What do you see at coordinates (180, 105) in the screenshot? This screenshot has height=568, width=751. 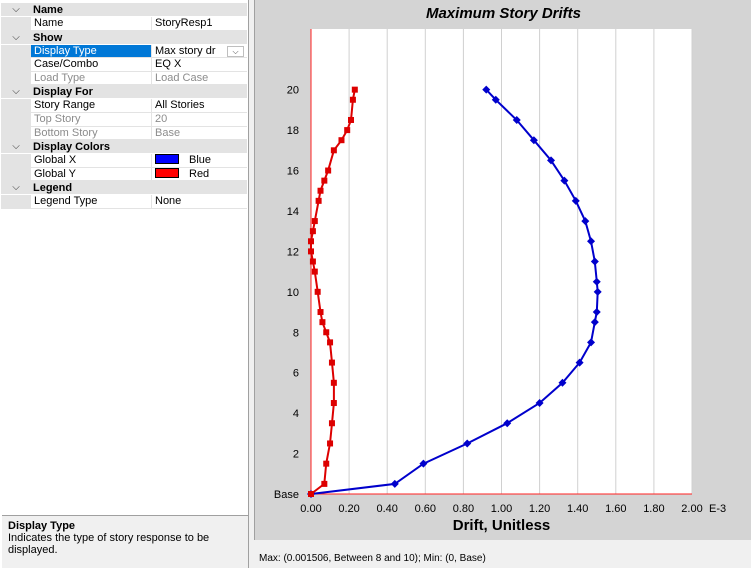 I see `value-text: All Stories` at bounding box center [180, 105].